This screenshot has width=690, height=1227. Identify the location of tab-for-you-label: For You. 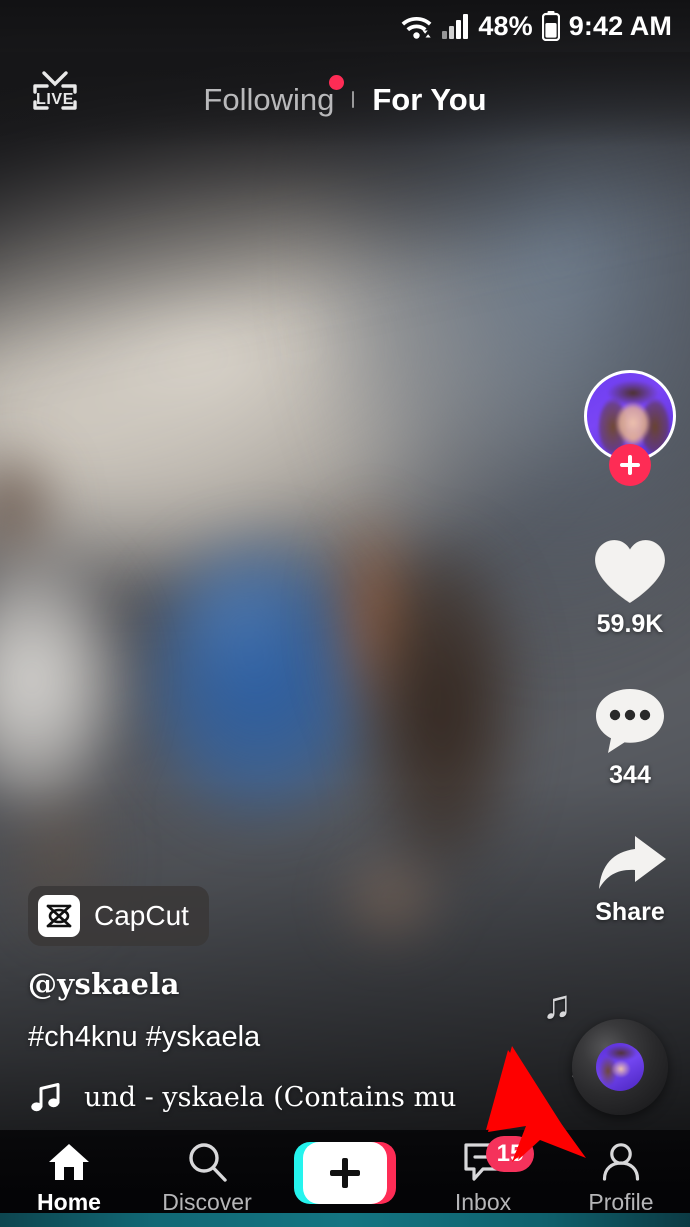
(429, 99).